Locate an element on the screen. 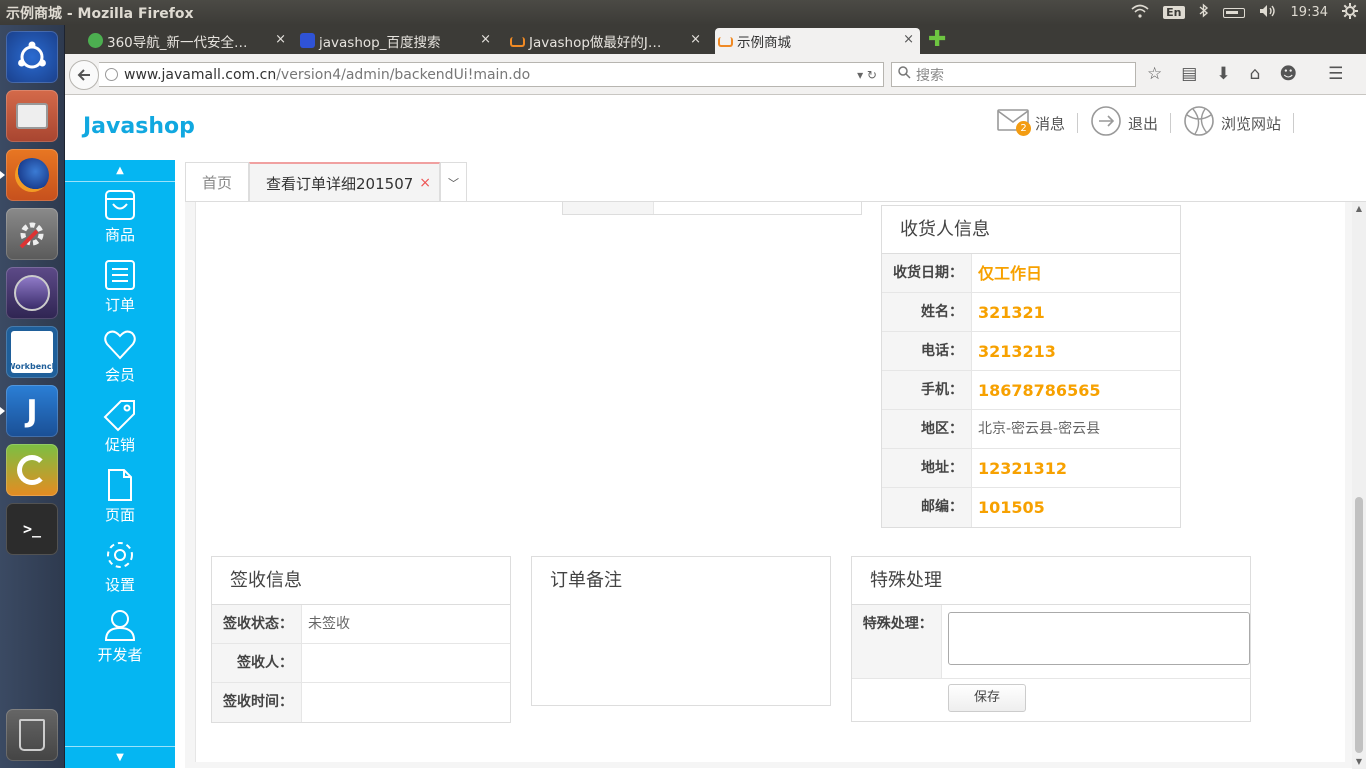 This screenshot has height=769, width=1366. menu-hamburger-icon: ☰ is located at coordinates (1335, 74).